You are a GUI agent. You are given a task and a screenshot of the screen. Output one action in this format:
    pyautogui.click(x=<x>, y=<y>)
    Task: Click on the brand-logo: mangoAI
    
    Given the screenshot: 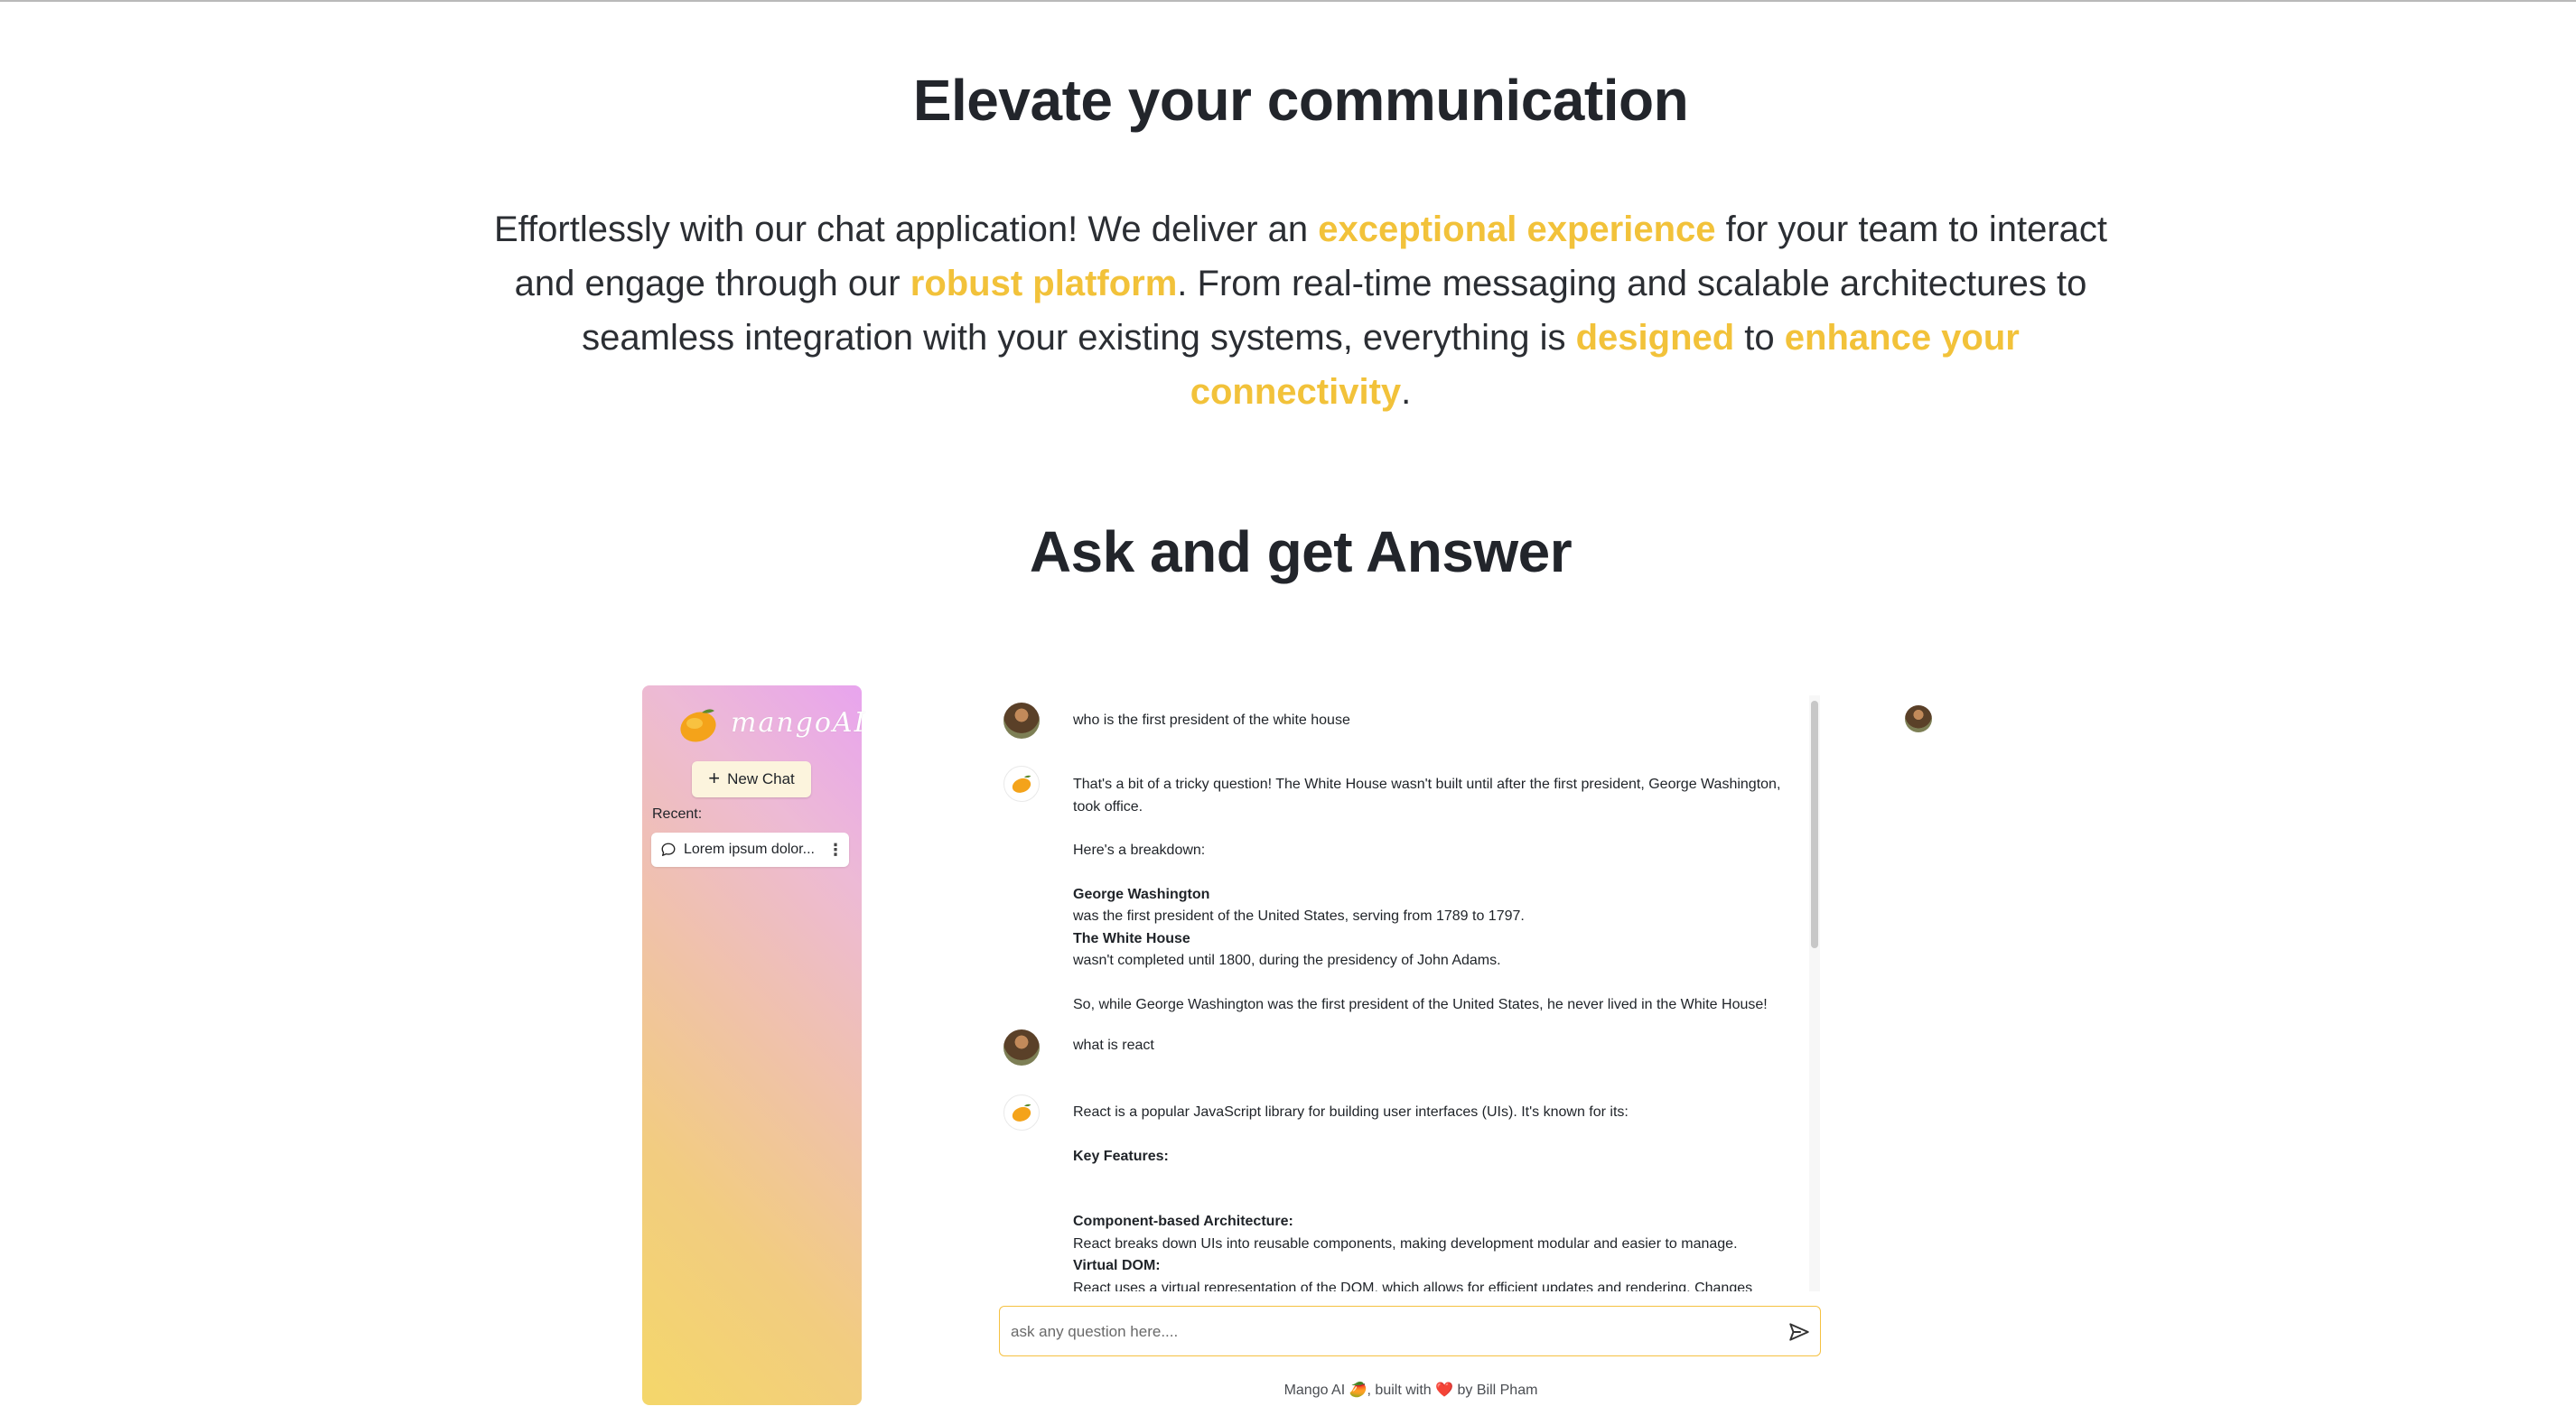 What is the action you would take?
    pyautogui.click(x=770, y=722)
    